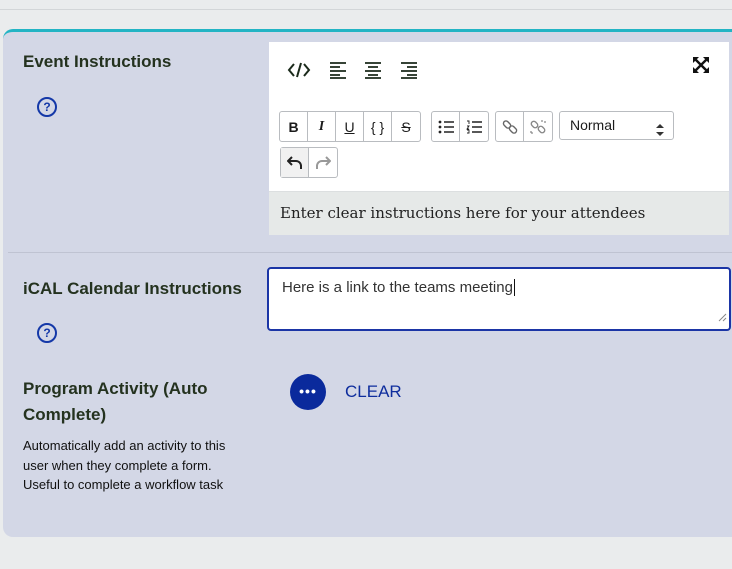  What do you see at coordinates (294, 126) in the screenshot?
I see `bold-button: B` at bounding box center [294, 126].